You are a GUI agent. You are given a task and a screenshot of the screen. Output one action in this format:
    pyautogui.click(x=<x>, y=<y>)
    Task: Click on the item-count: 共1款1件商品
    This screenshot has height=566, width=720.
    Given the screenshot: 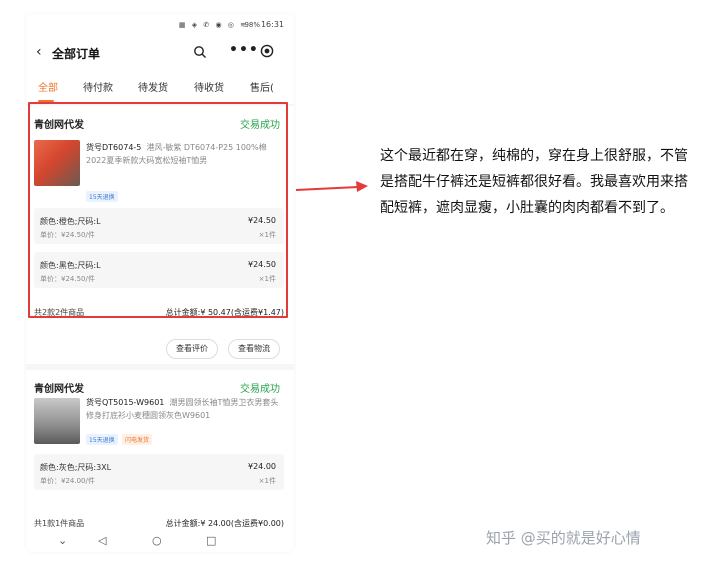 What is the action you would take?
    pyautogui.click(x=59, y=523)
    